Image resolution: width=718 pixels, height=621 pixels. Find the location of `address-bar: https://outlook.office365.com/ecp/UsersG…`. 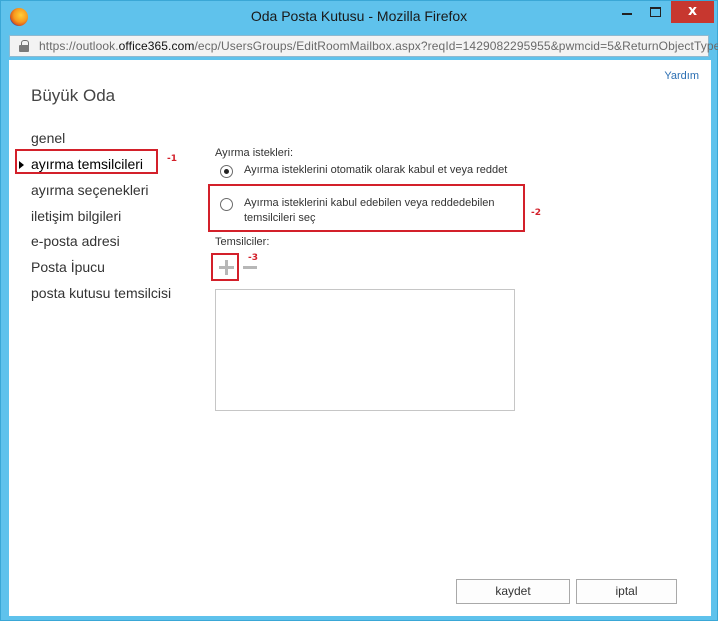

address-bar: https://outlook.office365.com/ecp/UsersG… is located at coordinates (363, 46).